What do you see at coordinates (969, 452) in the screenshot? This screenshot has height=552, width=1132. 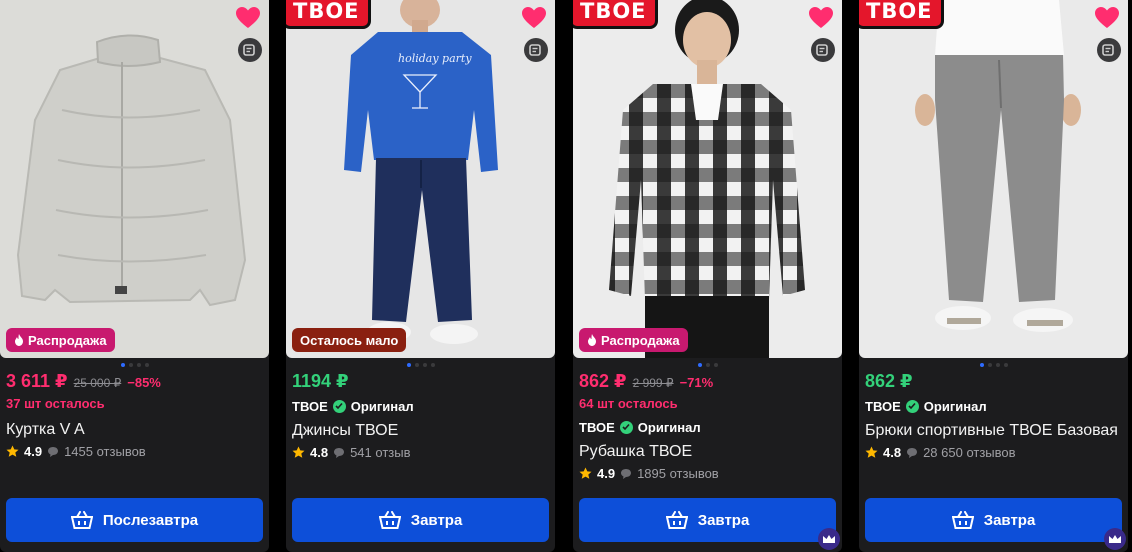 I see `reviews-count: 28 650 отзывов` at bounding box center [969, 452].